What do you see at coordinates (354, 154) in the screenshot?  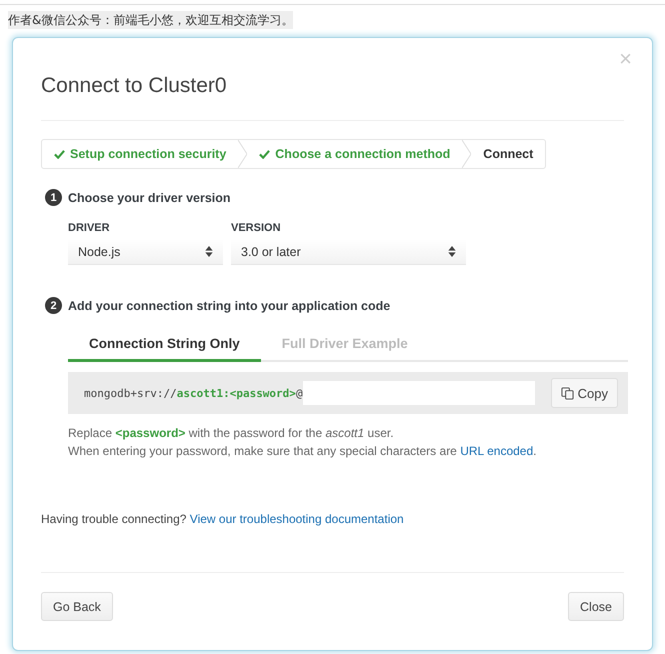 I see `step: Choose a connection method` at bounding box center [354, 154].